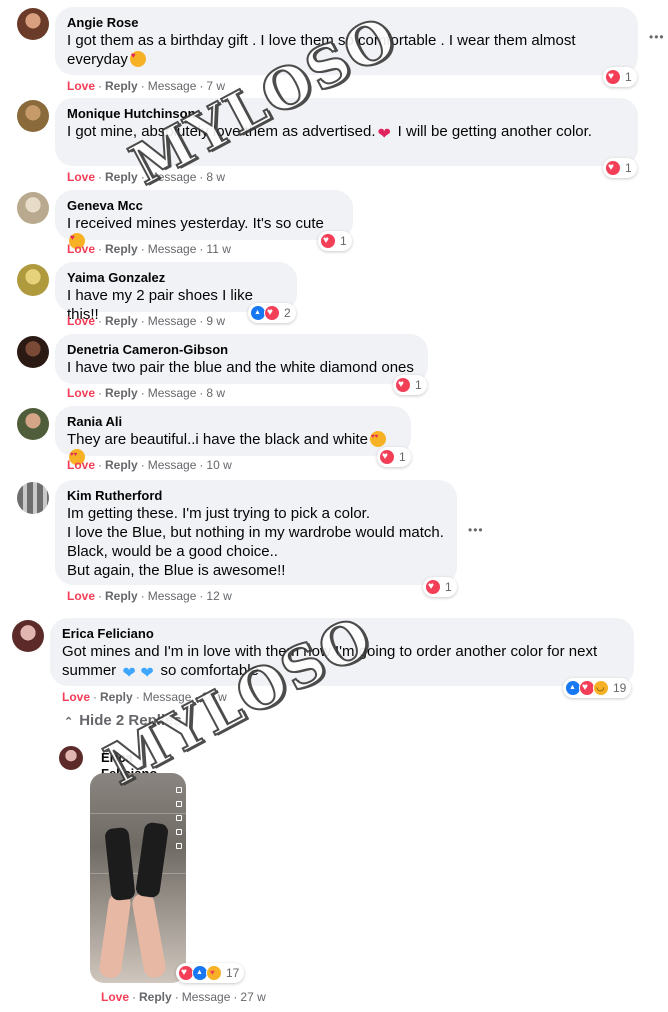 The width and height of the screenshot is (668, 1012). What do you see at coordinates (241, 350) in the screenshot?
I see `comment-author: Denetria Cameron-Gibson` at bounding box center [241, 350].